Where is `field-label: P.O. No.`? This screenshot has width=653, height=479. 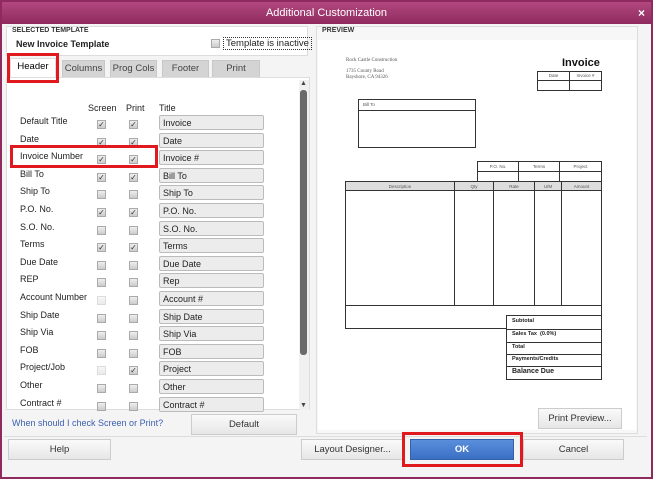 field-label: P.O. No. is located at coordinates (37, 209).